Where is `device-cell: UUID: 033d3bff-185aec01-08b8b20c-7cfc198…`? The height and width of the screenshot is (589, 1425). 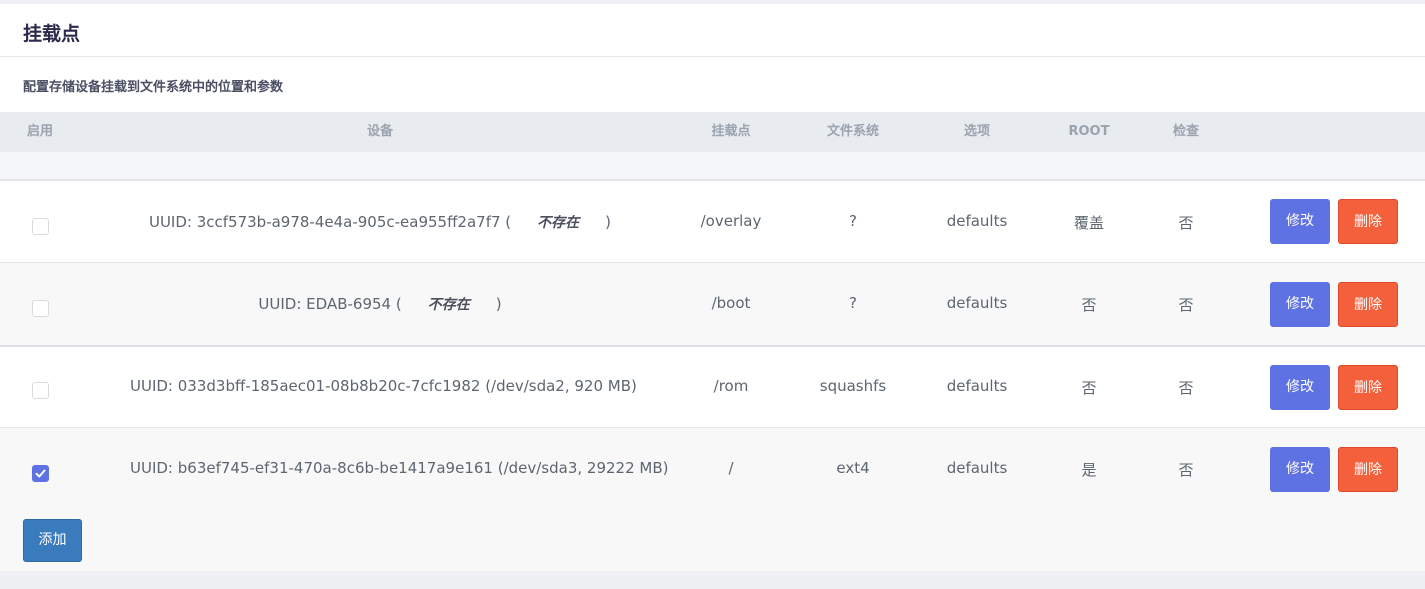 device-cell: UUID: 033d3bff-185aec01-08b8b20c-7cfc198… is located at coordinates (383, 386).